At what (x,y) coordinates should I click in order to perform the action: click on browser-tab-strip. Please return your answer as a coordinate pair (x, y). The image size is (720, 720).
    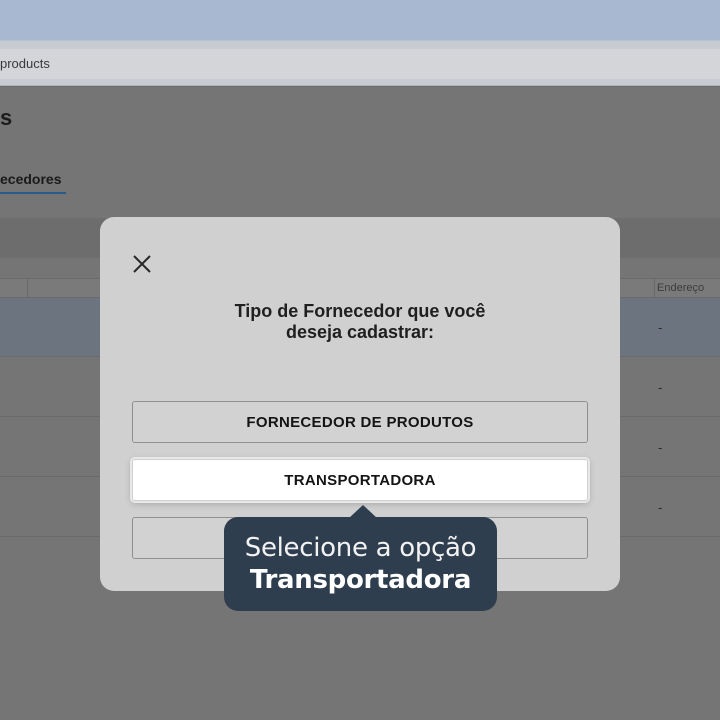
    Looking at the image, I should click on (360, 20).